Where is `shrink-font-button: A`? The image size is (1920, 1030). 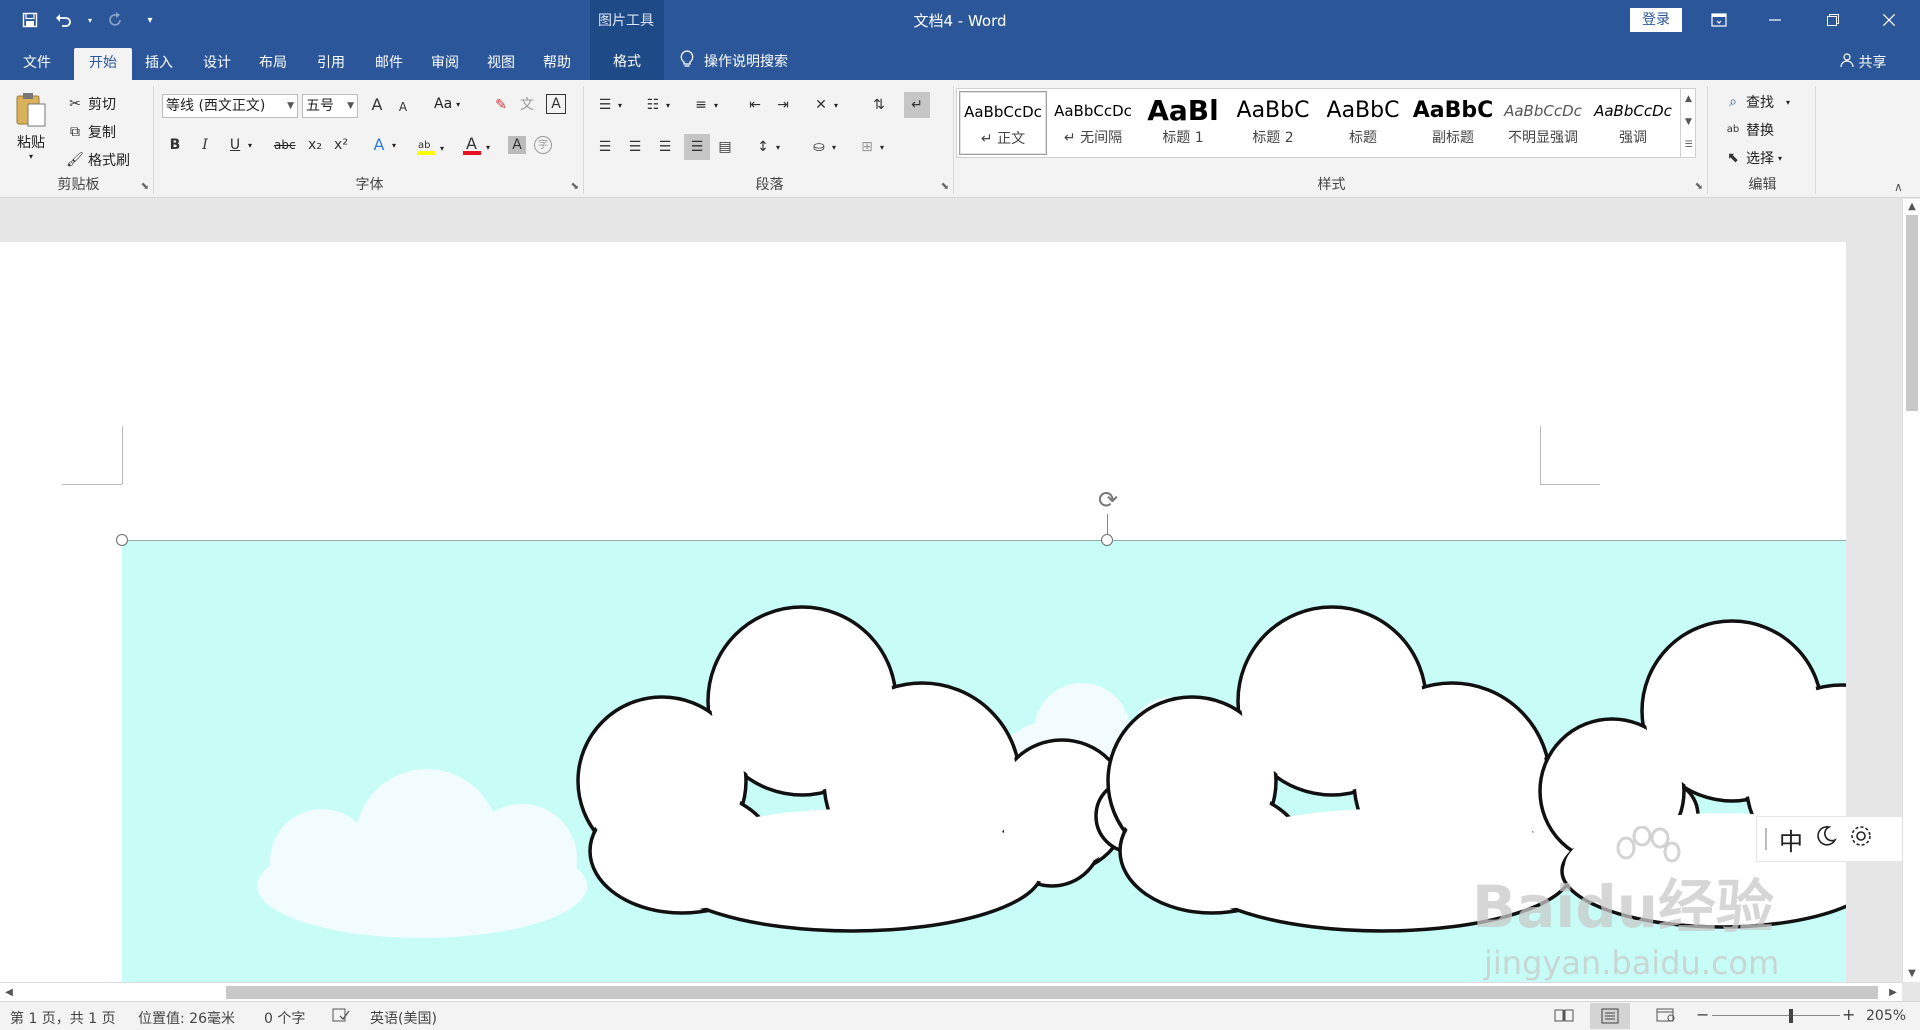 shrink-font-button: A is located at coordinates (403, 107).